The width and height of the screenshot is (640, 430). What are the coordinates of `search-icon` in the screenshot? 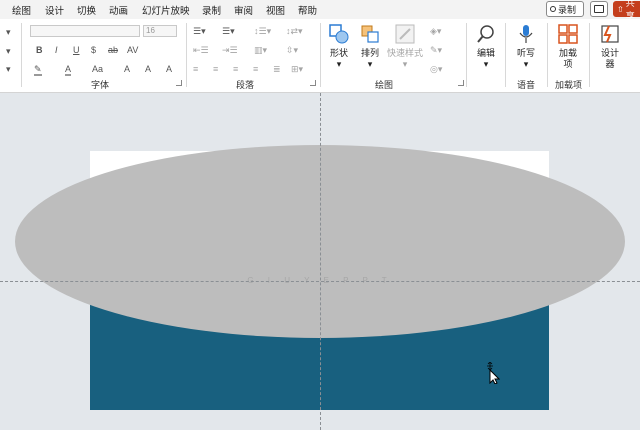 It's located at (485, 34).